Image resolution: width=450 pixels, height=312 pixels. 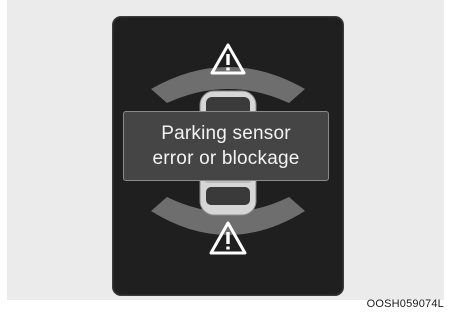 What do you see at coordinates (226, 146) in the screenshot?
I see `parking-sensor-error-message: Parking sensor error or blockage` at bounding box center [226, 146].